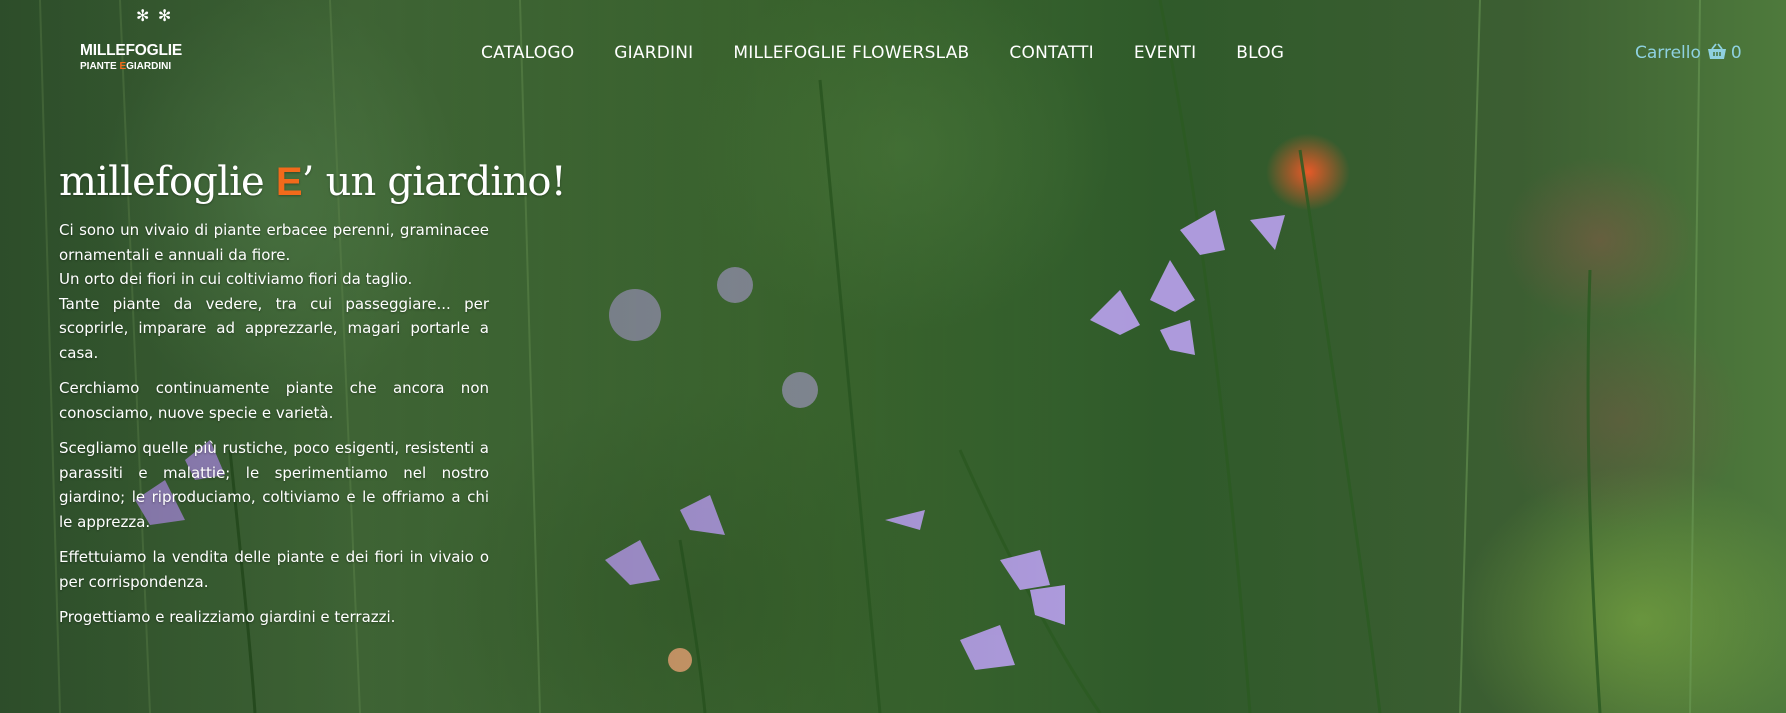  I want to click on site-logo: ✻ ✻ MILLEFOGLIE PIANTE EGIARDINI, so click(145, 41).